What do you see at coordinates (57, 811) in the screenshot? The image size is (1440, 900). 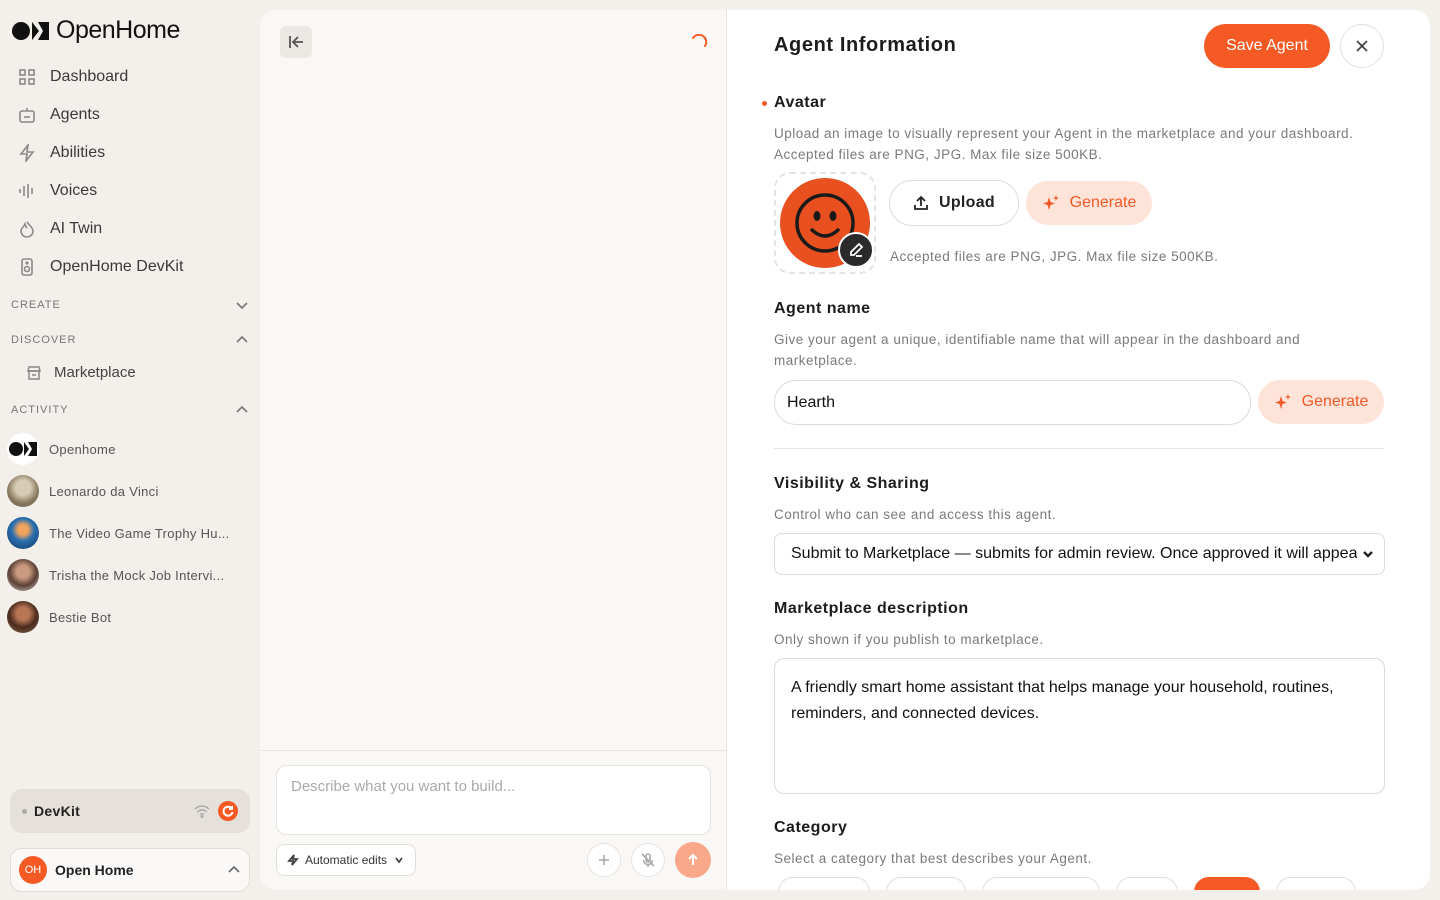 I see `devkit-label: DevKit` at bounding box center [57, 811].